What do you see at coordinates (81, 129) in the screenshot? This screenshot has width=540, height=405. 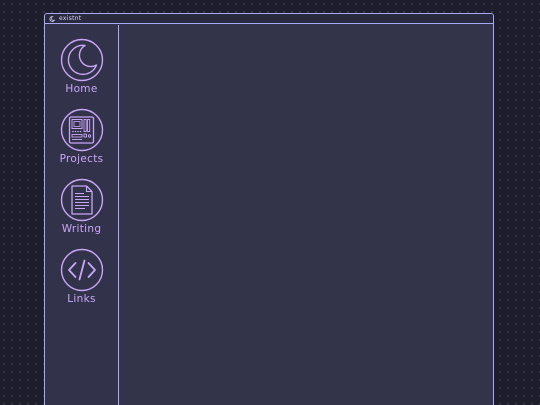 I see `circuit-board-icon` at bounding box center [81, 129].